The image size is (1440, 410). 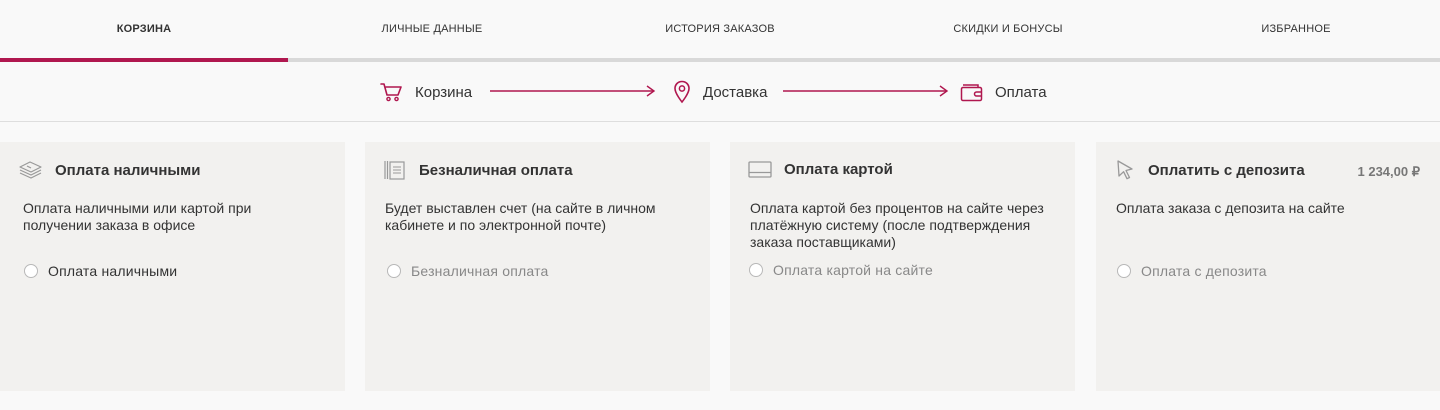 I want to click on radio-option-noncash: Безналичная оплата, so click(x=468, y=271).